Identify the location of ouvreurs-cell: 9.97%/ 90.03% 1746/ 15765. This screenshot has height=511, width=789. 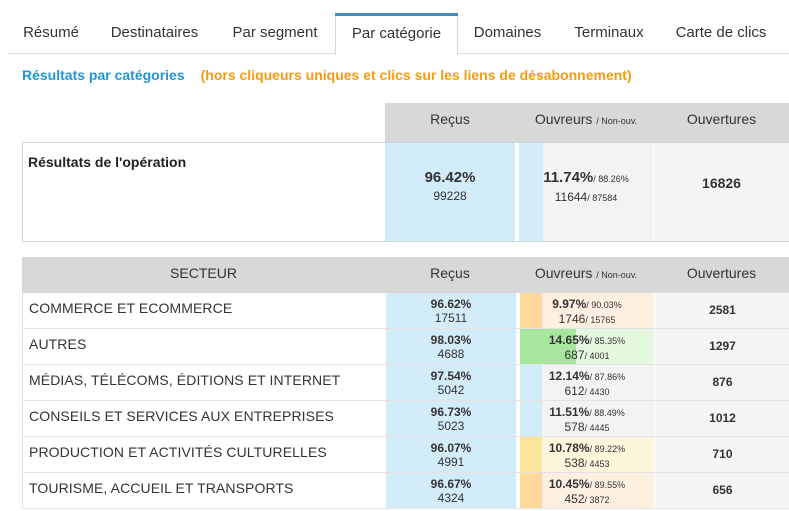
(587, 310).